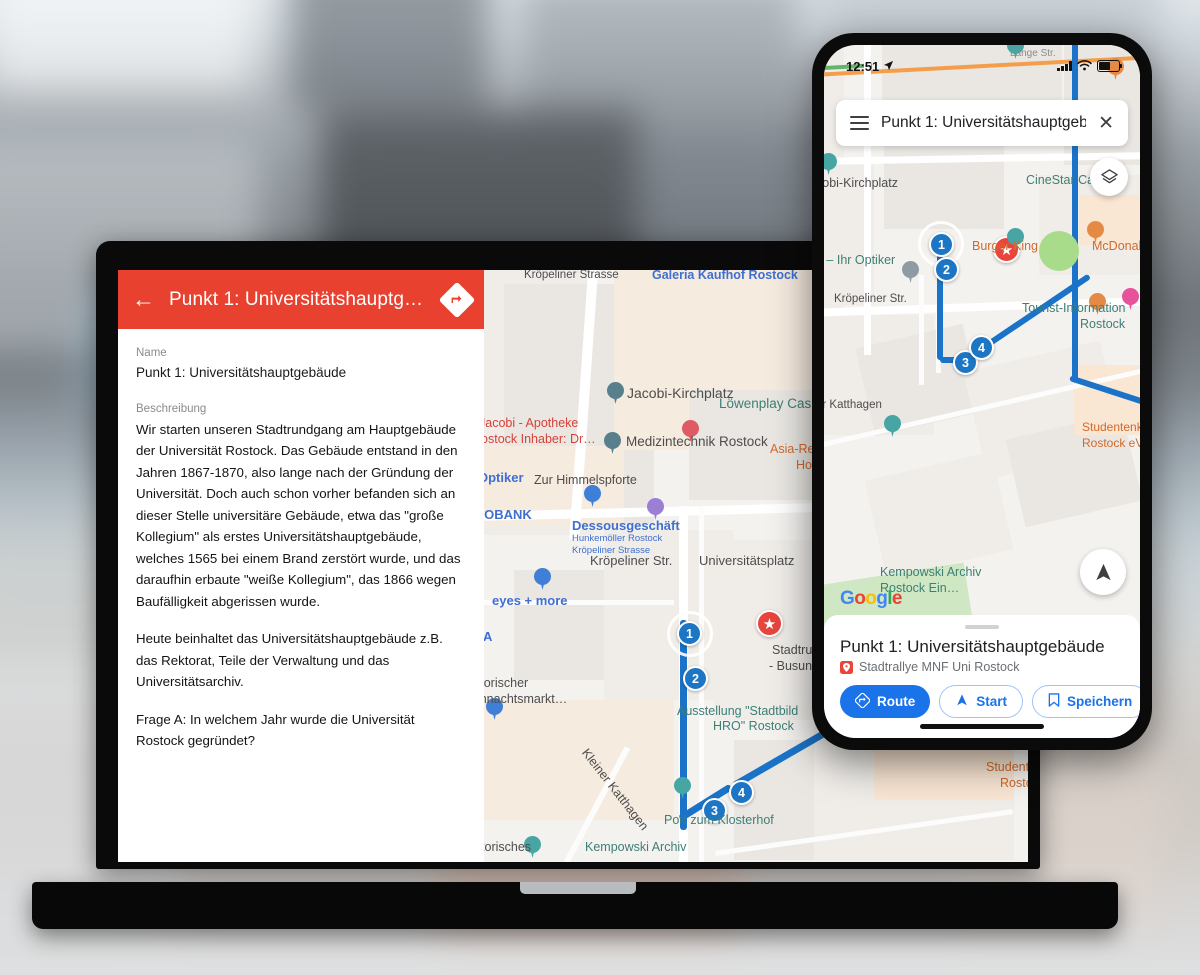 Image resolution: width=1200 pixels, height=975 pixels. I want to click on map-search-bar: Punkt 1: Universitätshauptgebäu ✕, so click(982, 123).